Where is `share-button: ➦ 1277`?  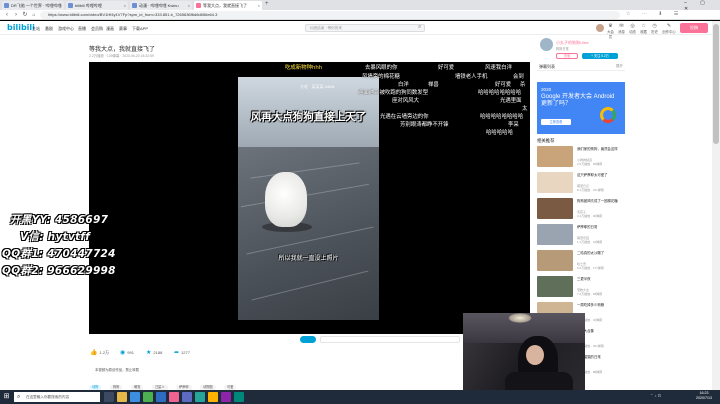 share-button: ➦ 1277 is located at coordinates (182, 352).